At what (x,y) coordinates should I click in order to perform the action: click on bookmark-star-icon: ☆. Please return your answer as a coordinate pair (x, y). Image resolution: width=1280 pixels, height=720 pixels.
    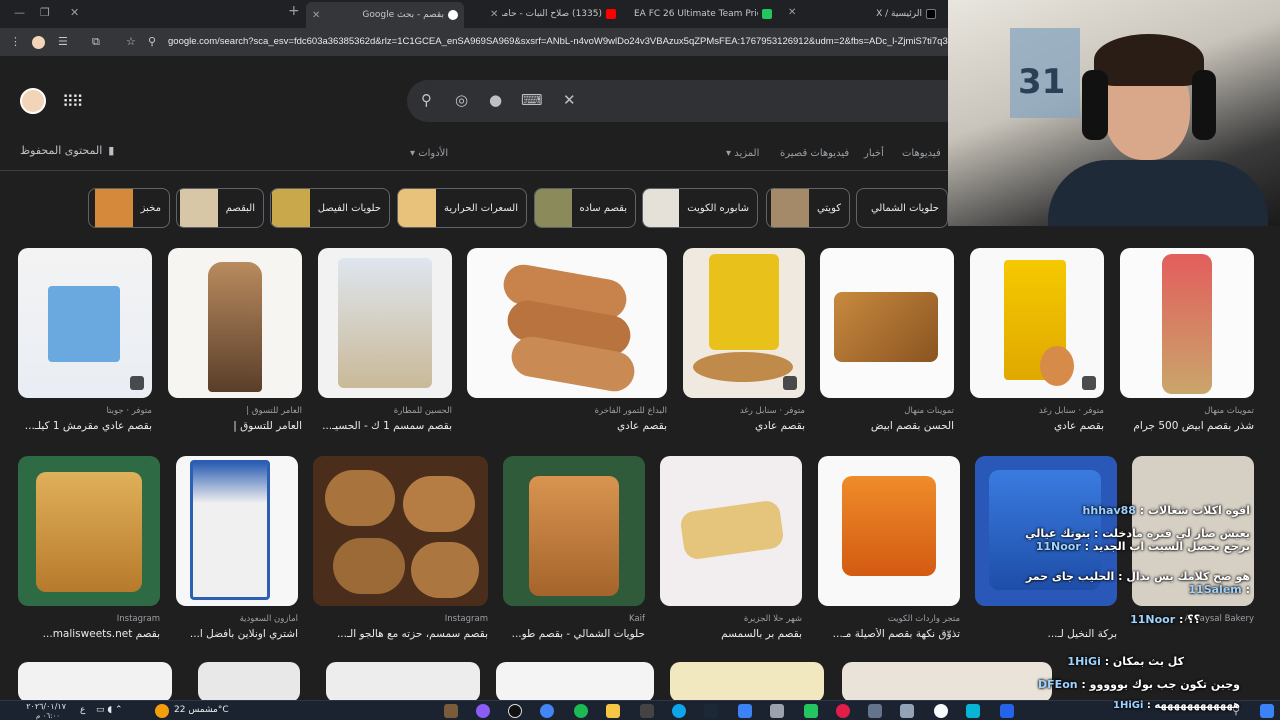
    Looking at the image, I should click on (131, 41).